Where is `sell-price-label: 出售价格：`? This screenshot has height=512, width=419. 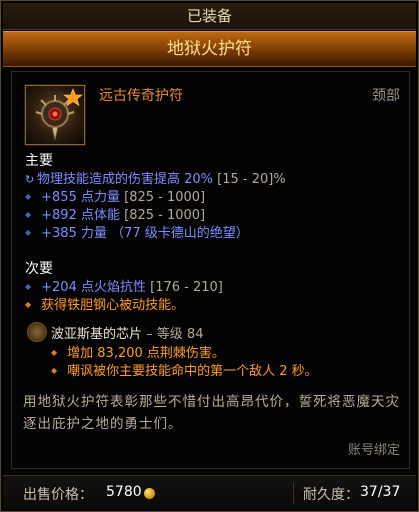
sell-price-label: 出售价格： is located at coordinates (58, 495).